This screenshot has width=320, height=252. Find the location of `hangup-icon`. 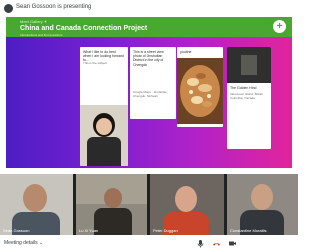

hangup-icon is located at coordinates (216, 243).